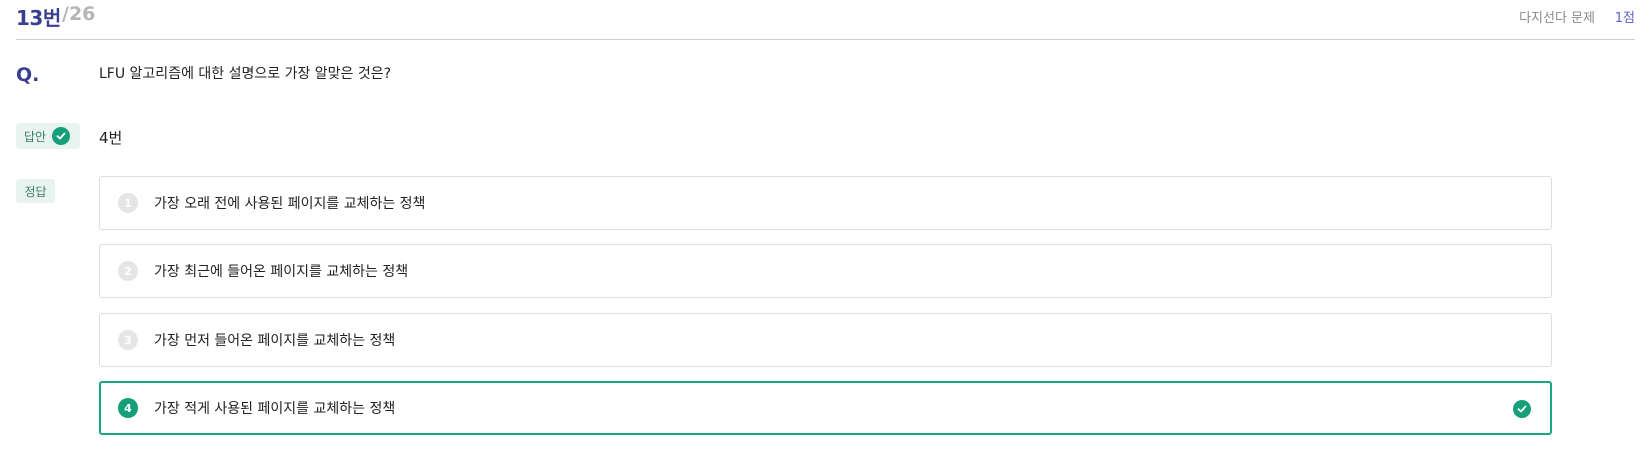 Image resolution: width=1649 pixels, height=476 pixels. What do you see at coordinates (281, 272) in the screenshot?
I see `option-text: 가장 최근에 들어온 페이지를 교체하는 정책` at bounding box center [281, 272].